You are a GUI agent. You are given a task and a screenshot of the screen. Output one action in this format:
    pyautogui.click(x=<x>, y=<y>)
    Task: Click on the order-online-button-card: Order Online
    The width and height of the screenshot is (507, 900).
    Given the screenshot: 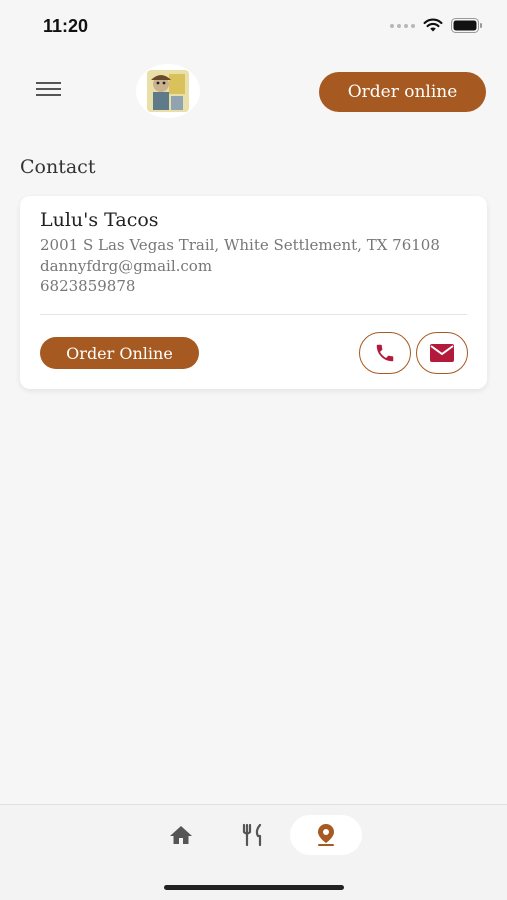 What is the action you would take?
    pyautogui.click(x=119, y=353)
    